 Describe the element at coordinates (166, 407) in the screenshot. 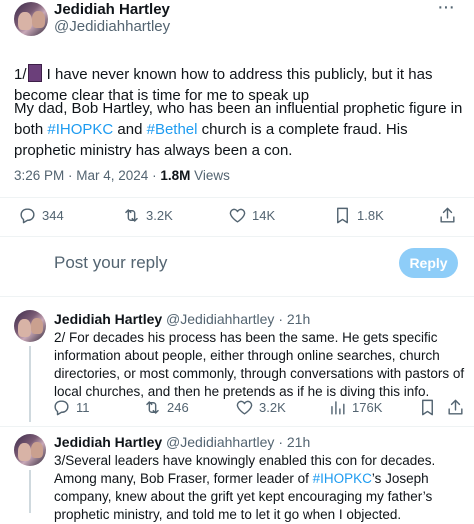

I see `retweet-count-button: 246` at that location.